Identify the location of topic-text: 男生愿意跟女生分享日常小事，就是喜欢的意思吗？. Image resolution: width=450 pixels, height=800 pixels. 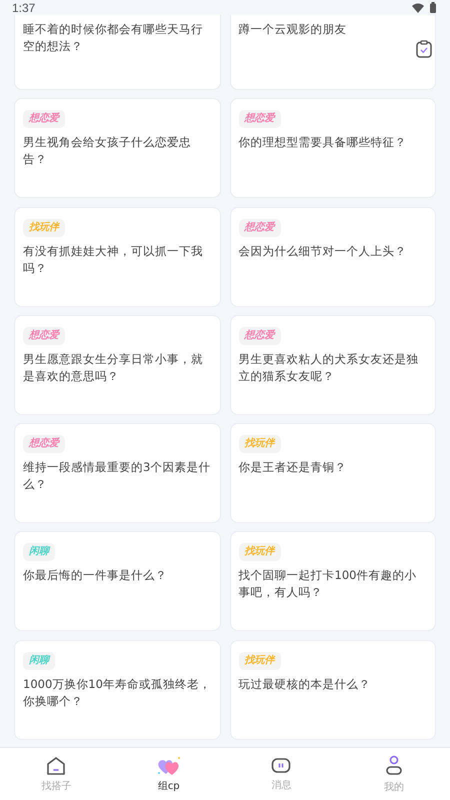
(113, 367).